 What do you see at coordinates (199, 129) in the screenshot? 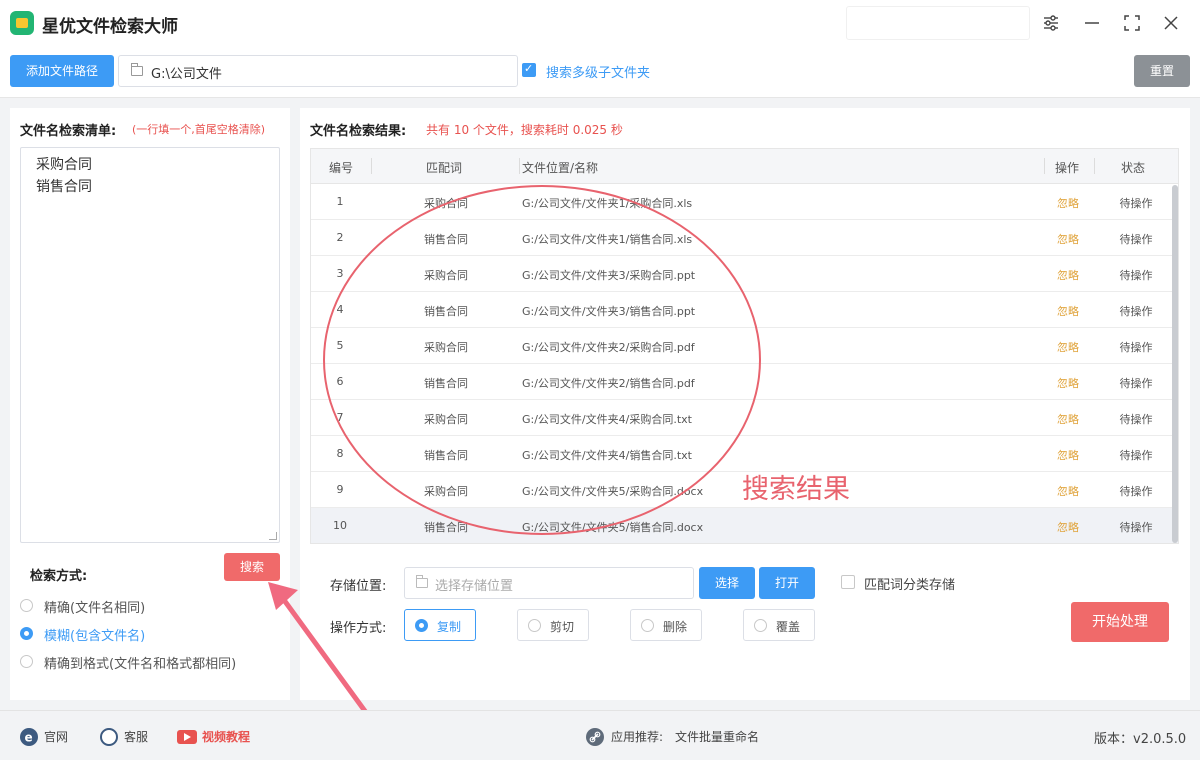
I see `keyword-list-hint: (一行填一个,首尾空格清除)` at bounding box center [199, 129].